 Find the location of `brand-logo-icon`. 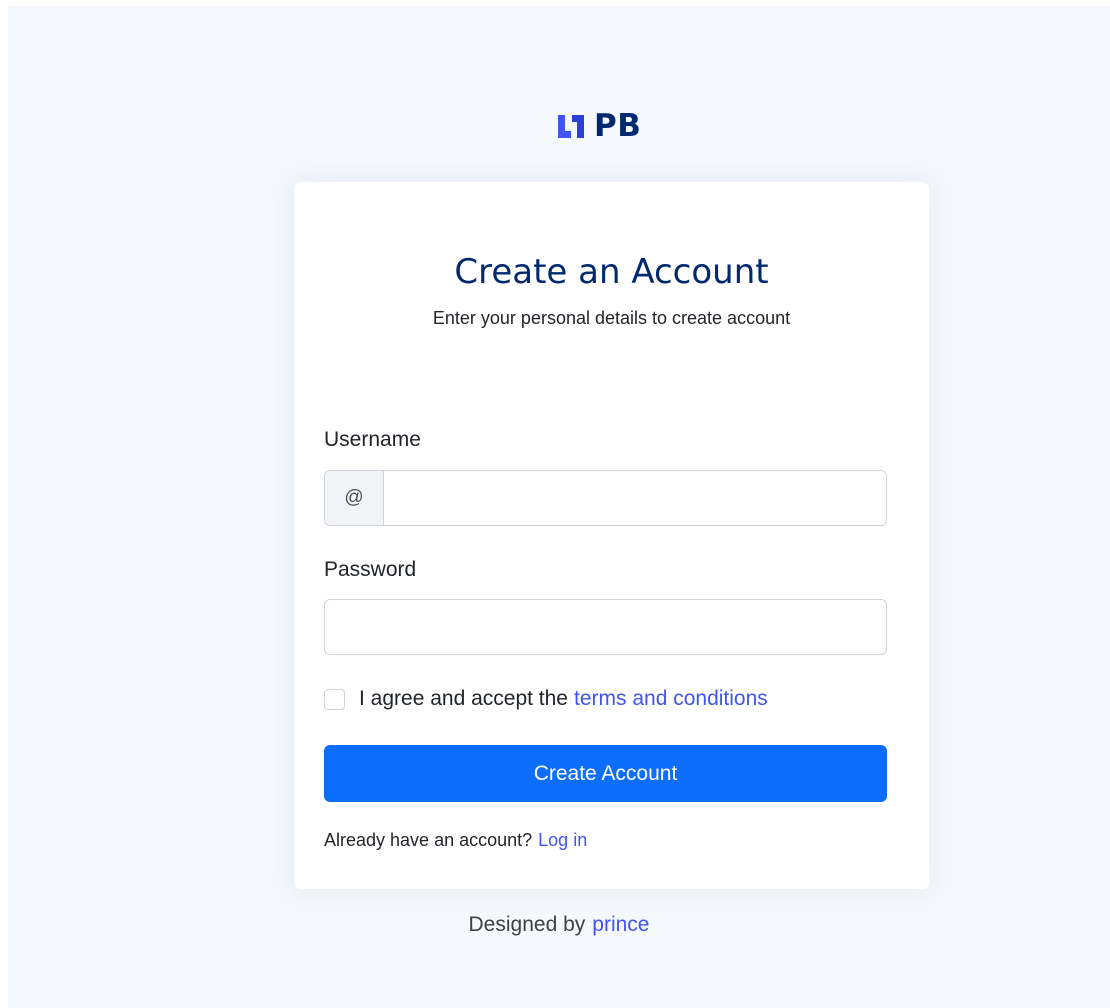

brand-logo-icon is located at coordinates (571, 126).